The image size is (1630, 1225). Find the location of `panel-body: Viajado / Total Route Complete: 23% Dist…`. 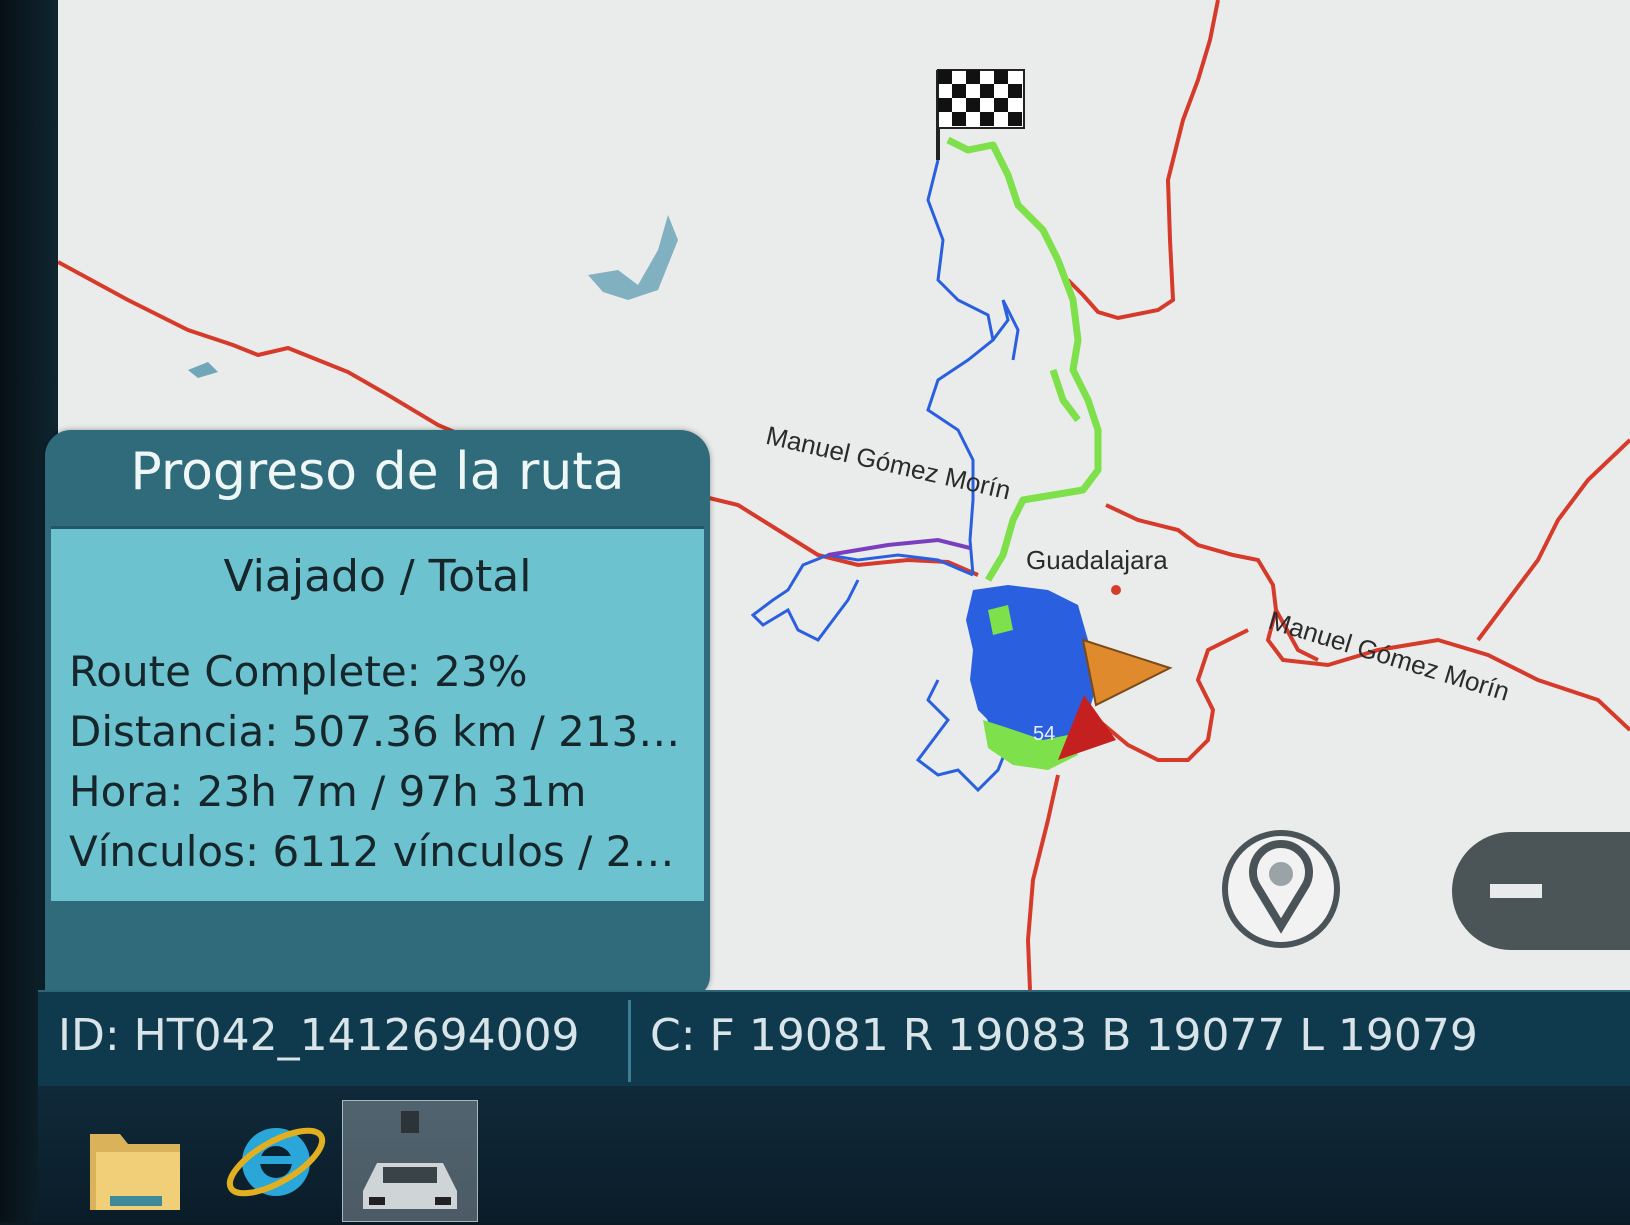

panel-body: Viajado / Total Route Complete: 23% Dist… is located at coordinates (377, 713).